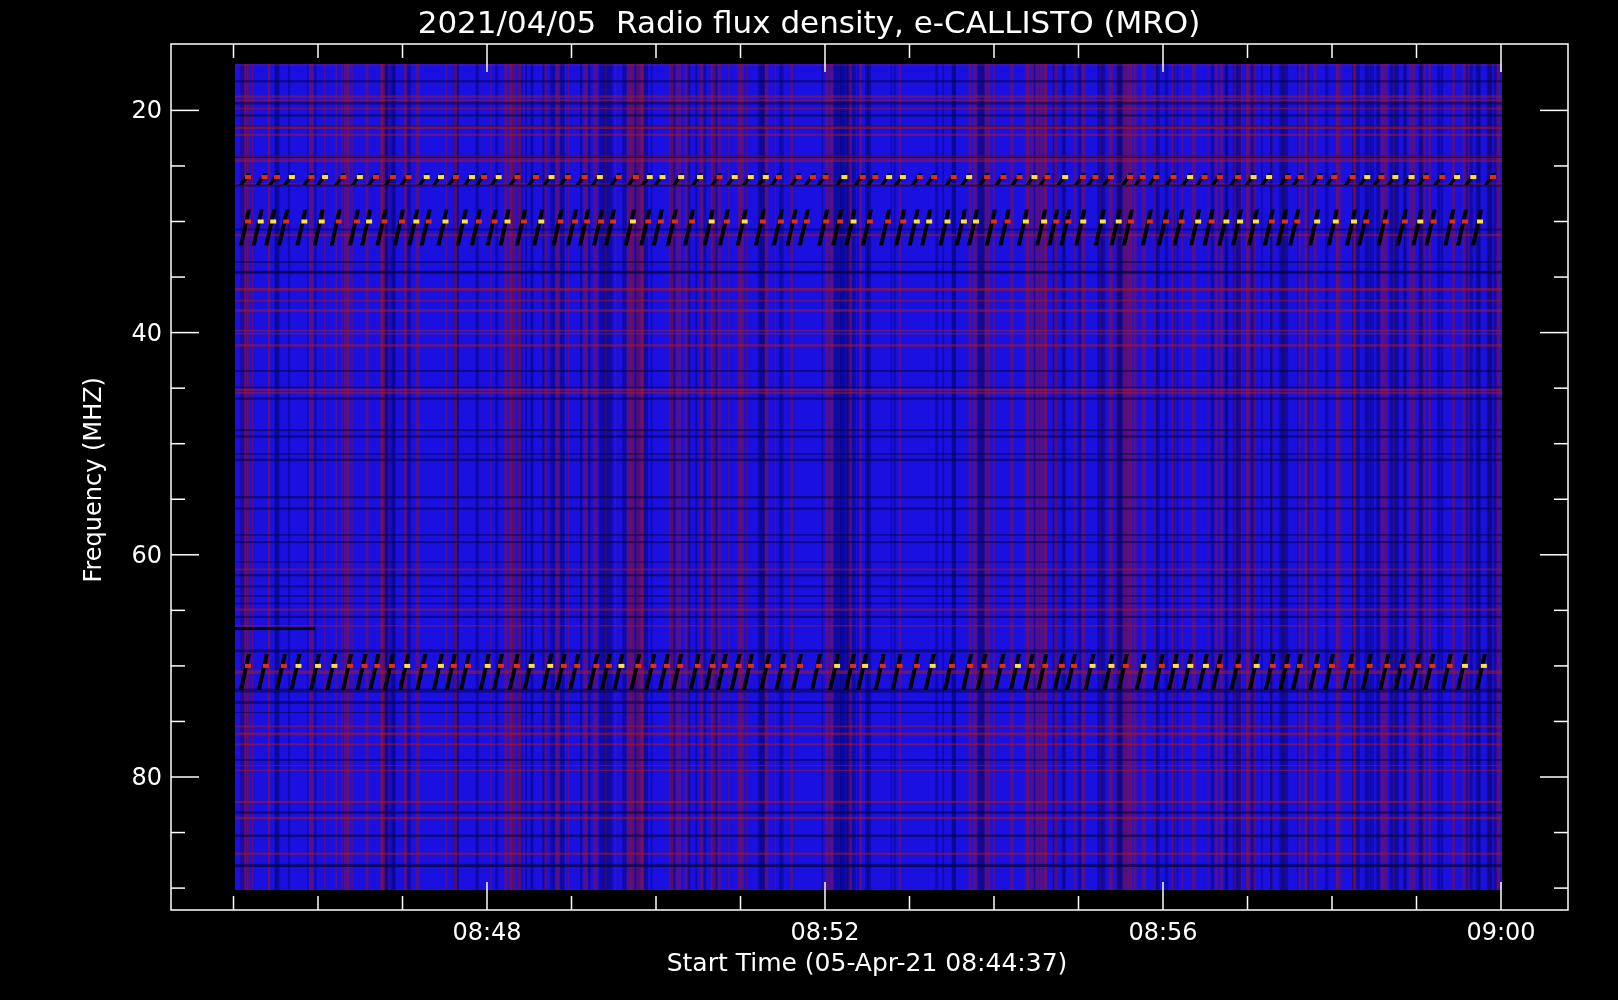 The image size is (1618, 1000). Describe the element at coordinates (1163, 932) in the screenshot. I see `x-tick-label: 08:56` at that location.